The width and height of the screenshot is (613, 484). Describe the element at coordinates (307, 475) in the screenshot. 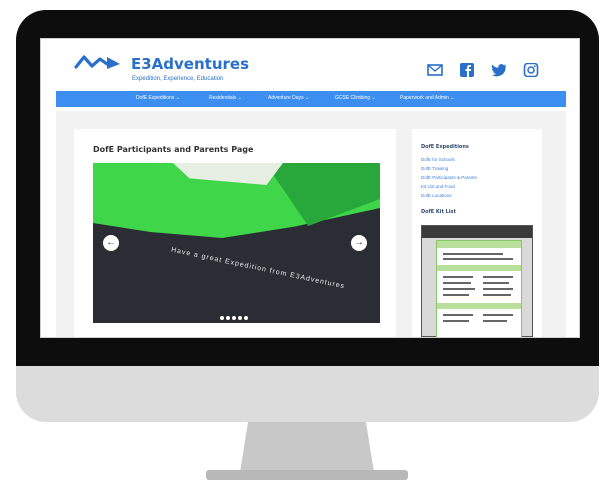

I see `monitor-stand-base` at that location.